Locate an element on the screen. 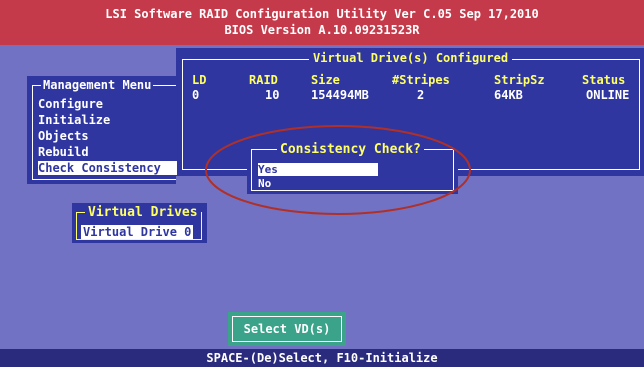 The image size is (644, 367). annotation-oval-shape is located at coordinates (338, 170).